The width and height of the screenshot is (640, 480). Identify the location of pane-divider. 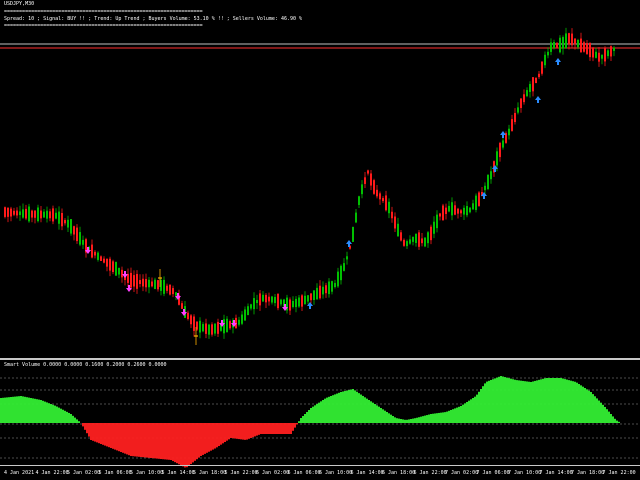
(320, 359).